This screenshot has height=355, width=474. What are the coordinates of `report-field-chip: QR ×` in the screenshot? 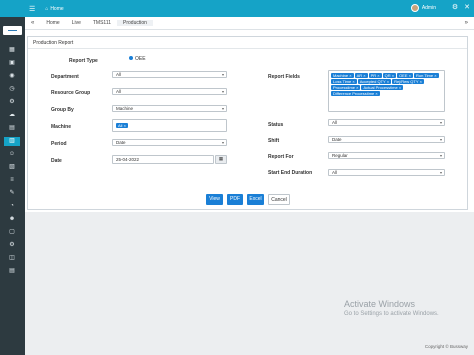 It's located at (389, 75).